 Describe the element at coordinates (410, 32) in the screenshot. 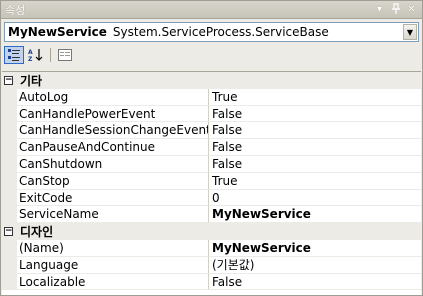

I see `chevron-down-icon: ▼` at that location.